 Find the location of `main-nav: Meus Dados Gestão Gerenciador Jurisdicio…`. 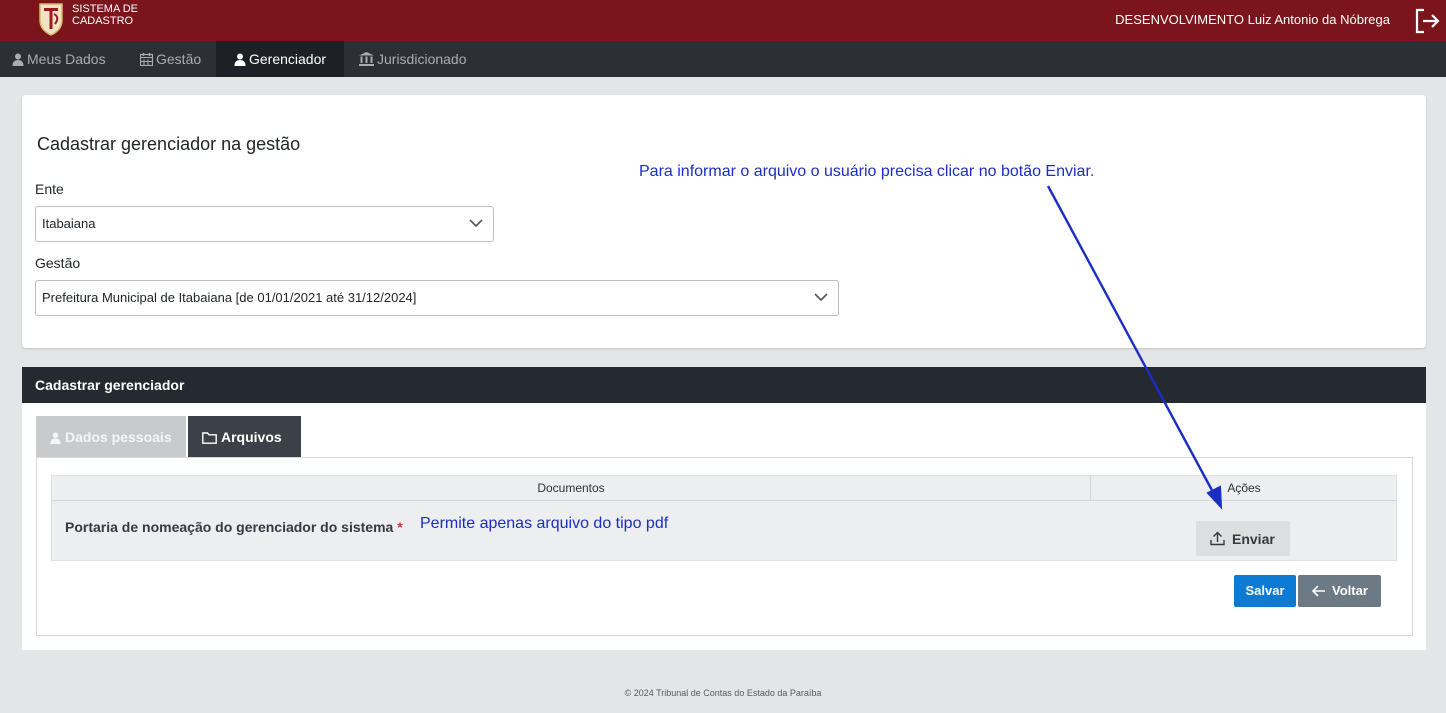

main-nav: Meus Dados Gestão Gerenciador Jurisdicio… is located at coordinates (723, 59).